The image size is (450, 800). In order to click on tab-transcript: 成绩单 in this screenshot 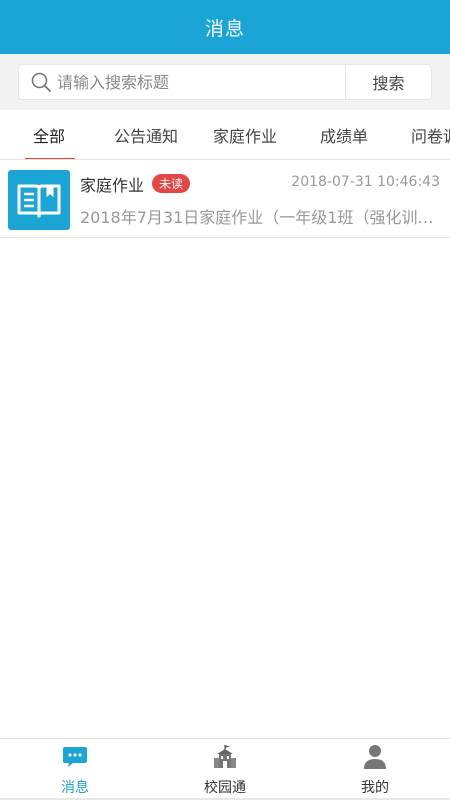, I will do `click(344, 134)`.